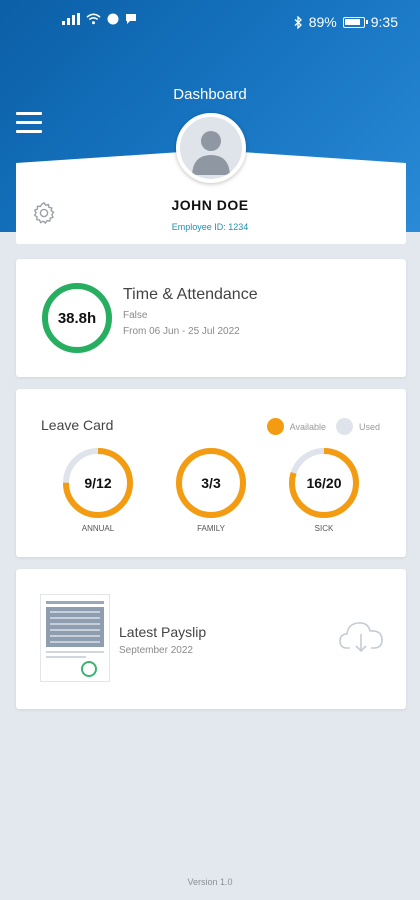 This screenshot has height=900, width=420. I want to click on page-title: Dashboard, so click(210, 94).